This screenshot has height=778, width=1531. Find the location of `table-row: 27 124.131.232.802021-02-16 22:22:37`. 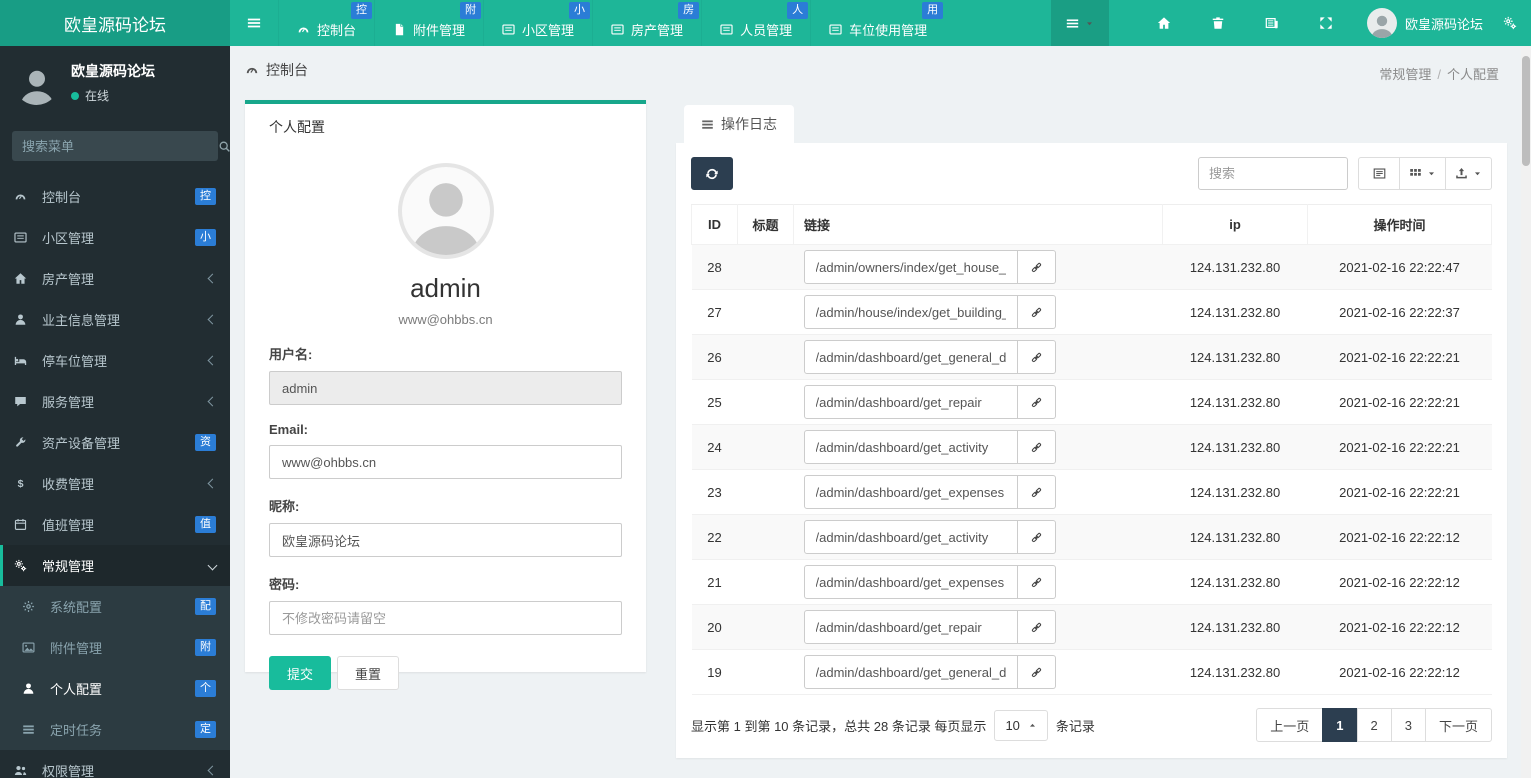

table-row: 27 124.131.232.802021-02-16 22:22:37 is located at coordinates (1091, 312).